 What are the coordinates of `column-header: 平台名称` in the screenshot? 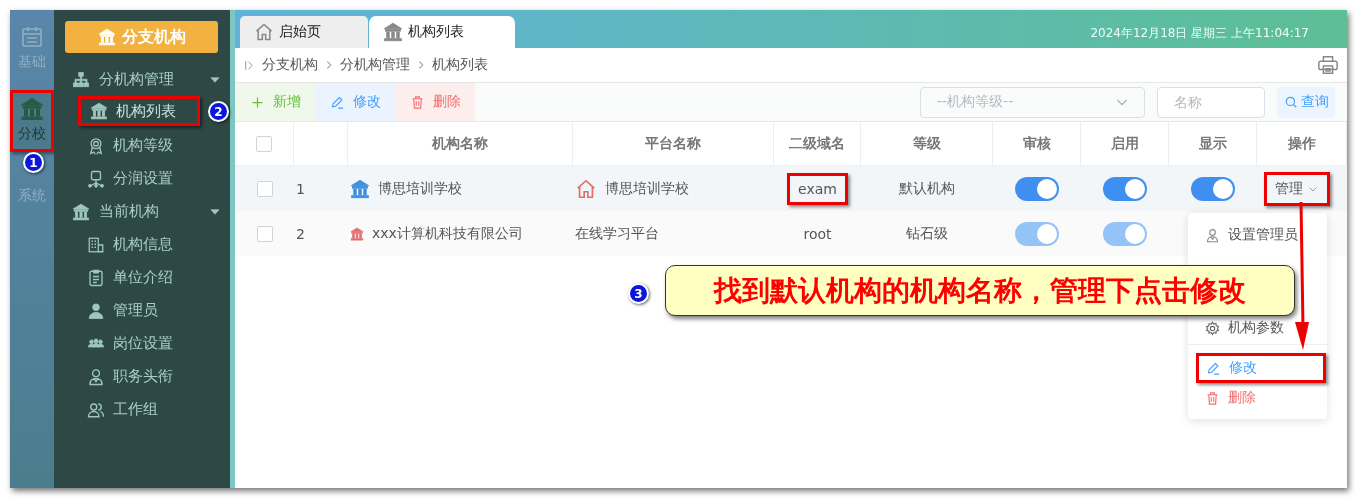 It's located at (673, 143).